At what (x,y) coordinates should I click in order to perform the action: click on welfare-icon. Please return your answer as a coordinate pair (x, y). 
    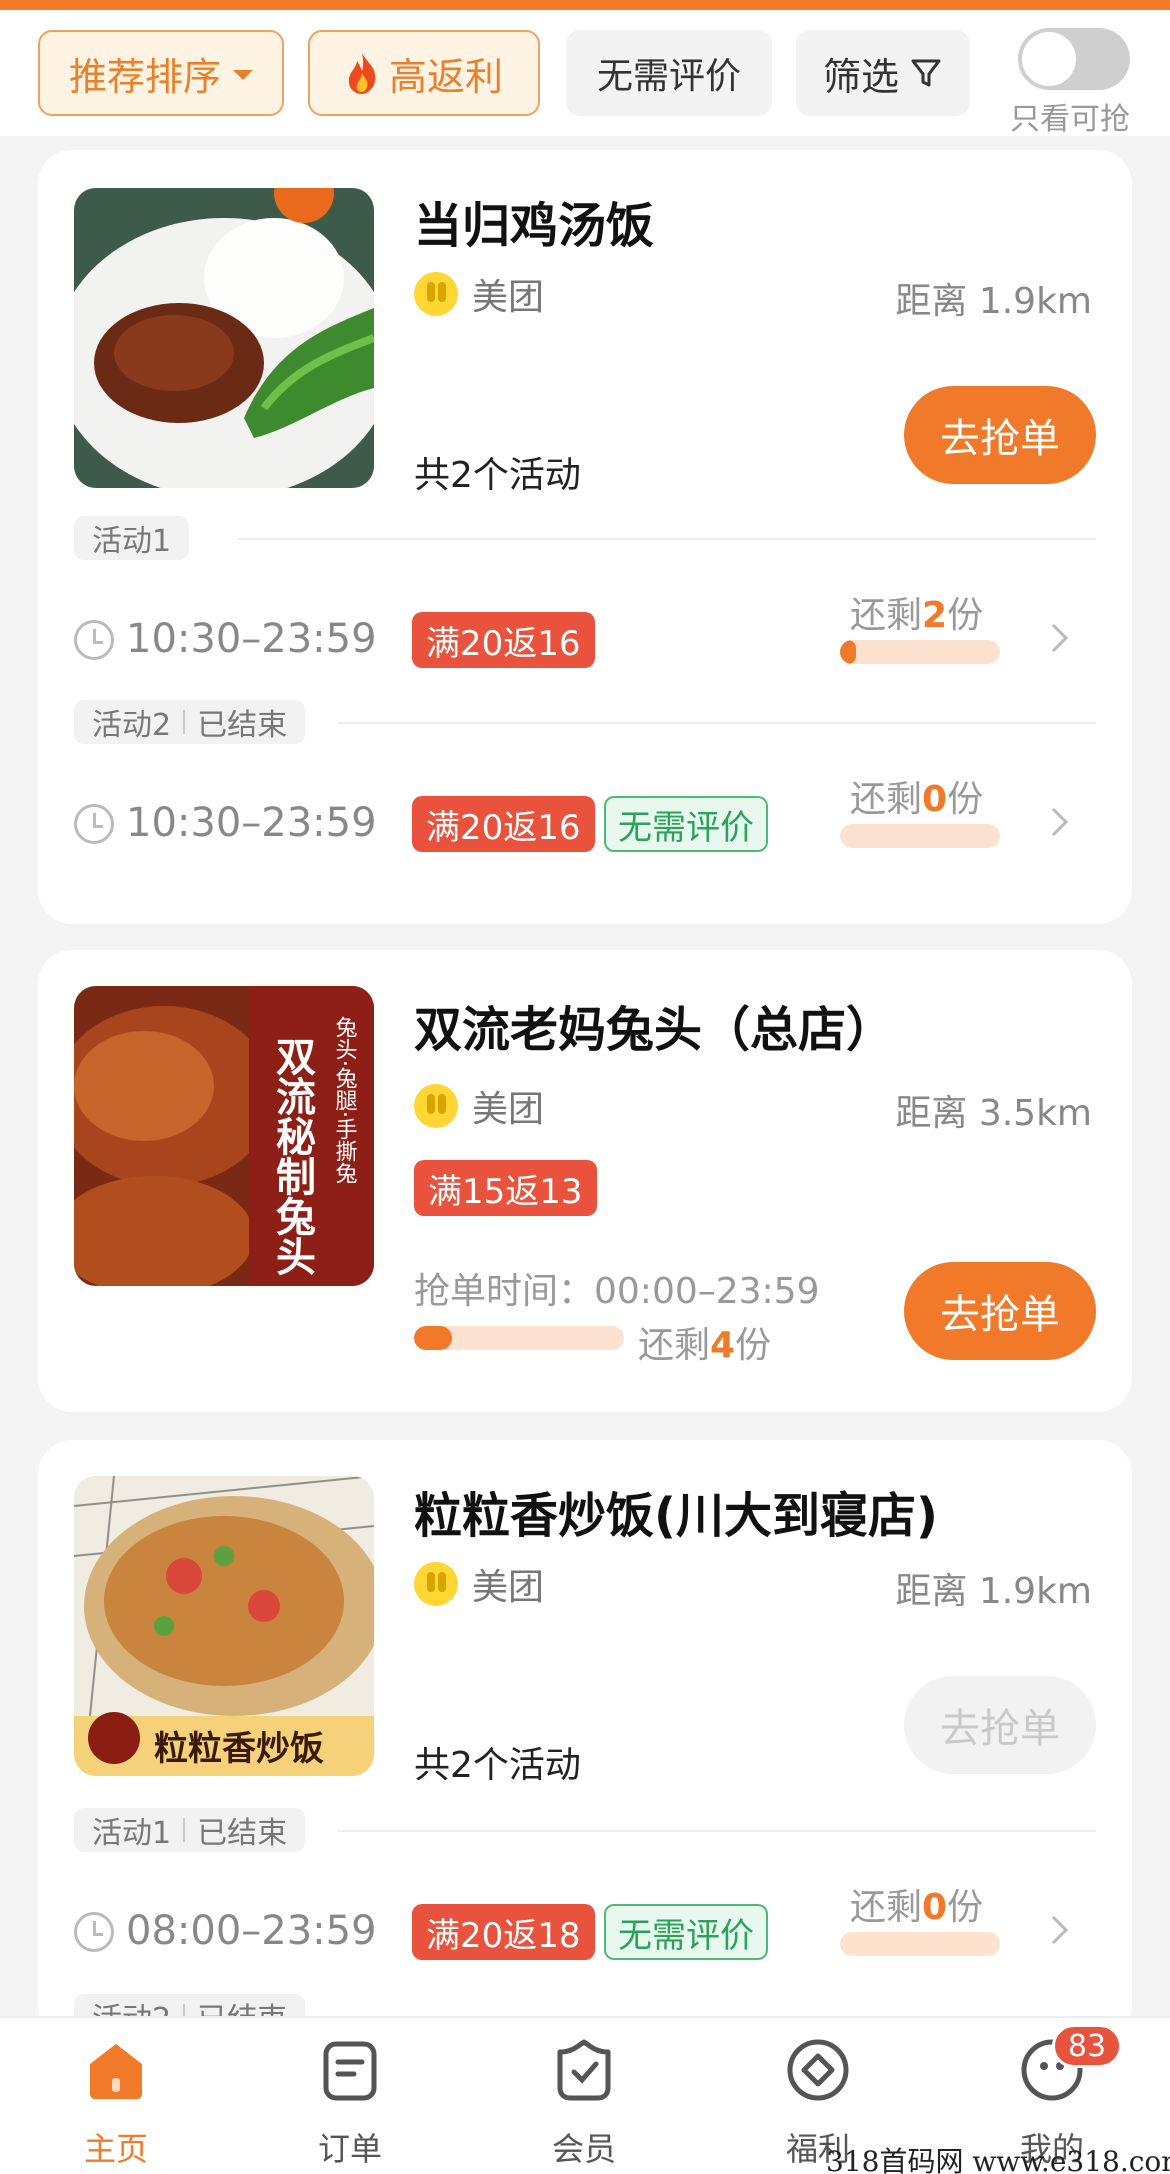
    Looking at the image, I should click on (818, 2070).